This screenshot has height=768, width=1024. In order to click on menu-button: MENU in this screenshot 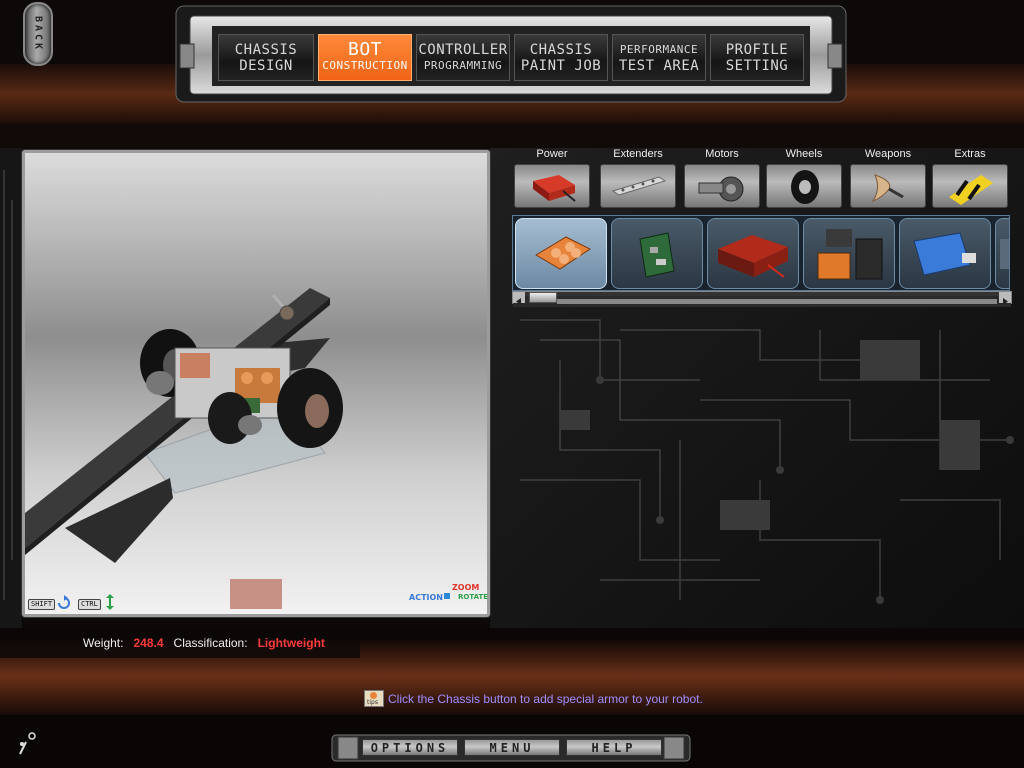, I will do `click(512, 747)`.